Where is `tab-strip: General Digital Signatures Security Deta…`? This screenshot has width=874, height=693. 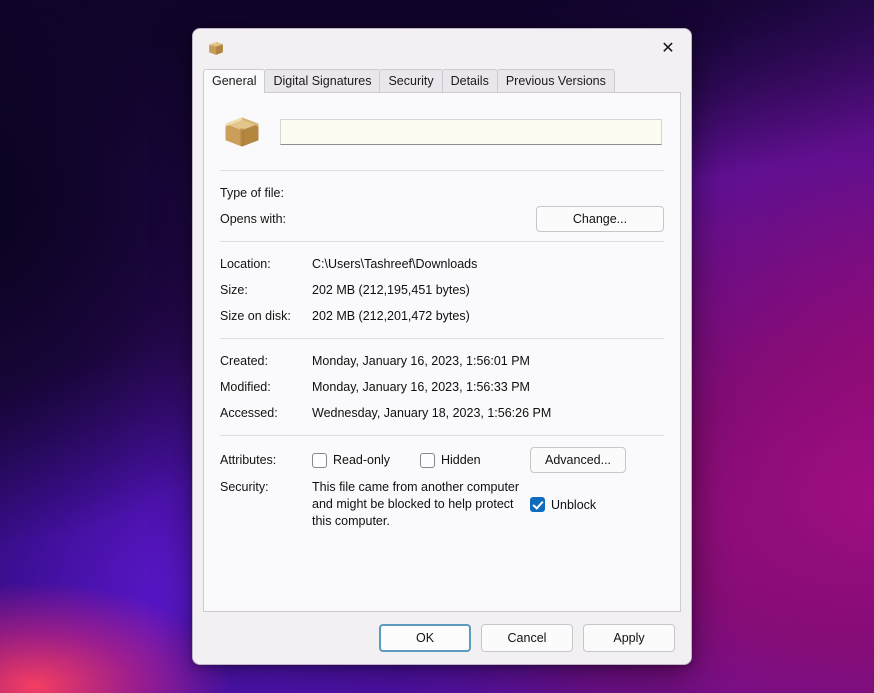 tab-strip: General Digital Signatures Security Deta… is located at coordinates (442, 81).